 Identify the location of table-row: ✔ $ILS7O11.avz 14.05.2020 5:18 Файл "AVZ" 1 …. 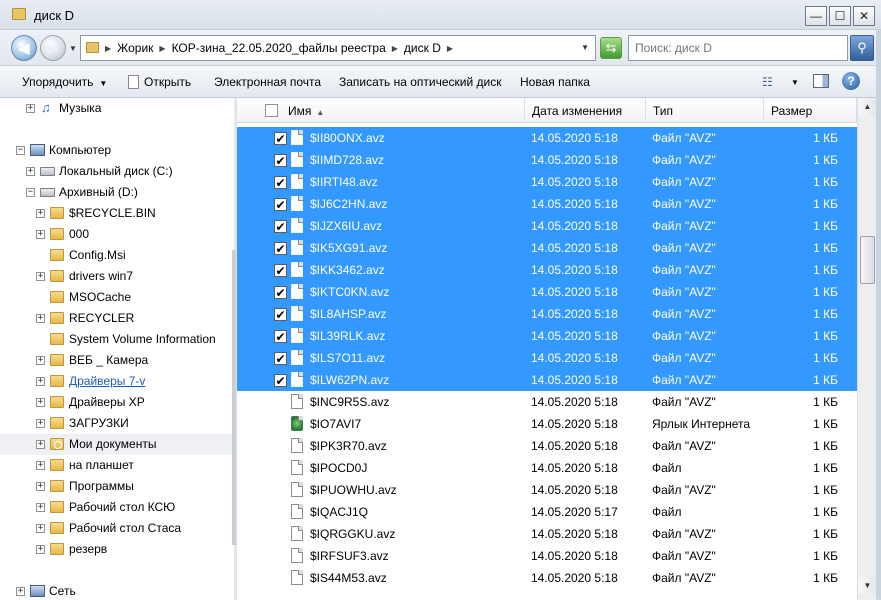
(547, 358).